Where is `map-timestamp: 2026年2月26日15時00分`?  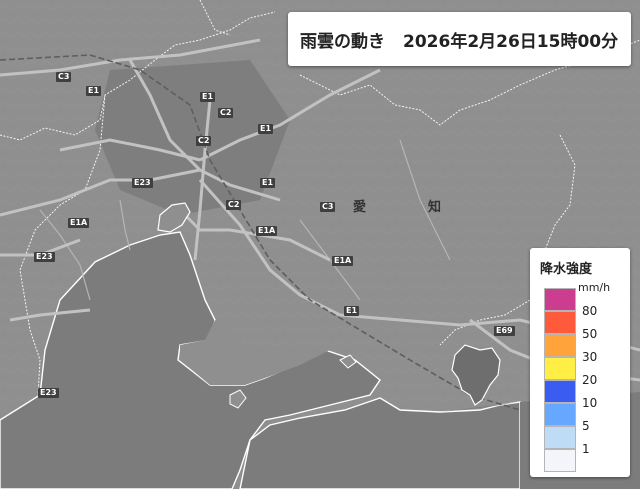
map-timestamp: 2026年2月26日15時00分 is located at coordinates (511, 41).